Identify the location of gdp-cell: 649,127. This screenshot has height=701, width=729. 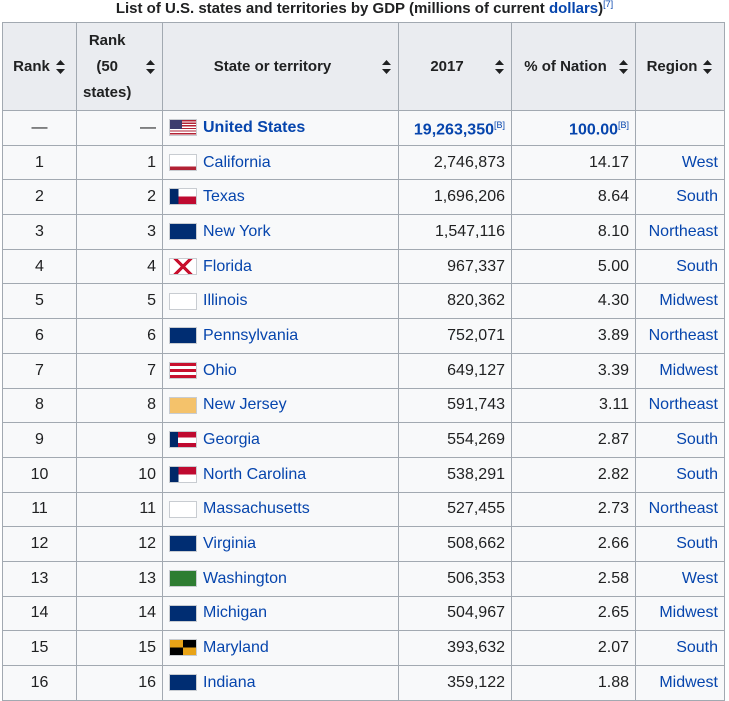
(455, 370).